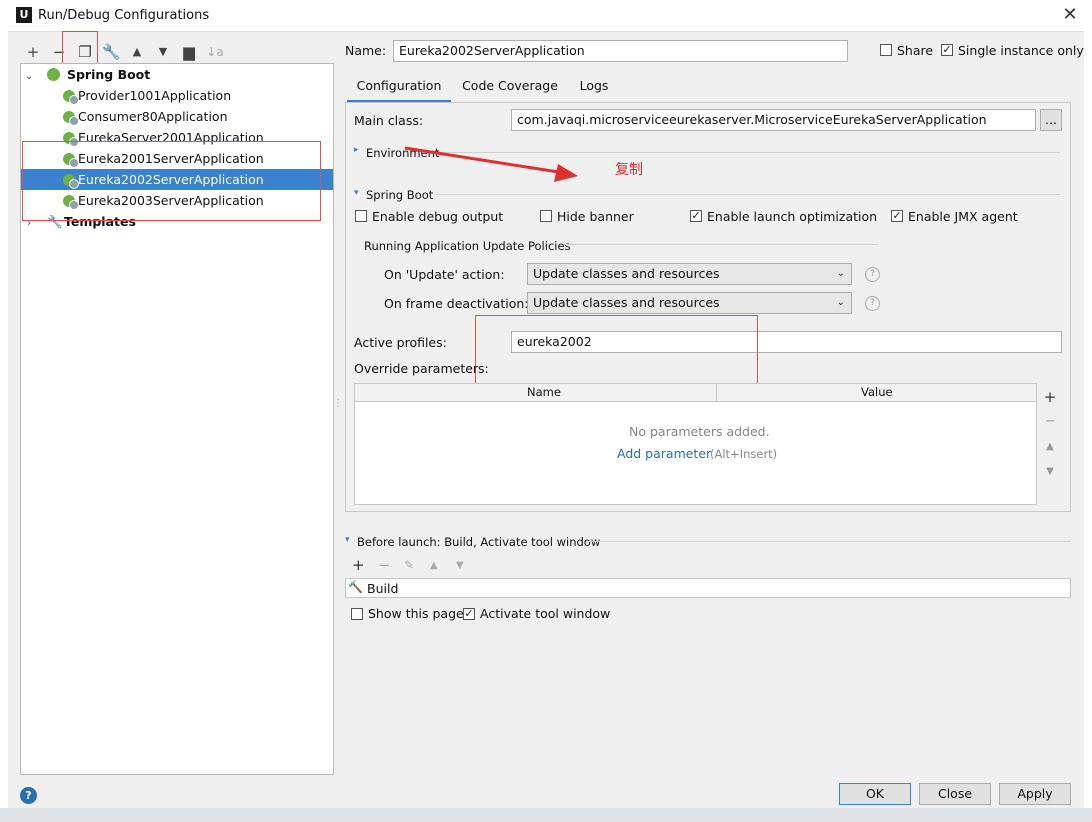 This screenshot has width=1092, height=822. I want to click on spring-boot-section-label: Spring Boot, so click(400, 195).